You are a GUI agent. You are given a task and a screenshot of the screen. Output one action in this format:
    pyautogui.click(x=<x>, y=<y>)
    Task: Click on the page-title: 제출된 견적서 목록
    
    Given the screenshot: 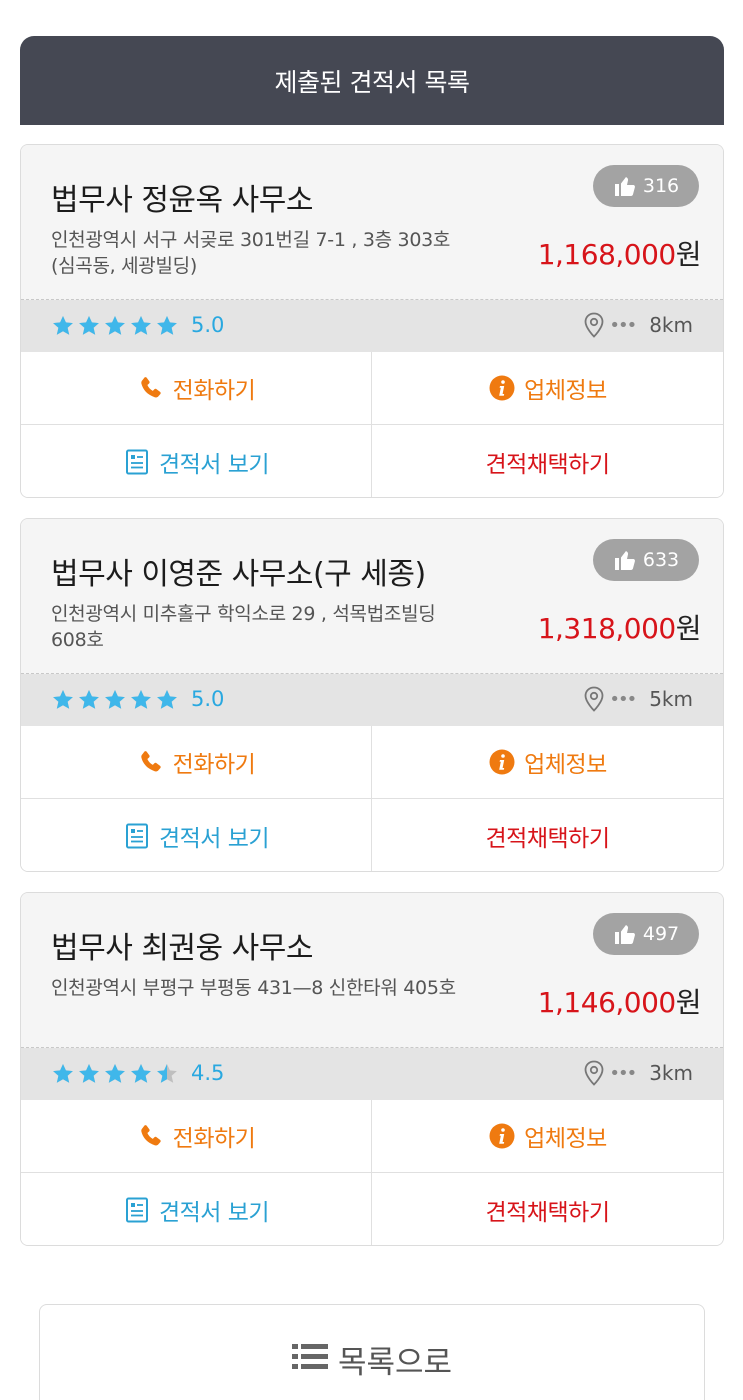 What is the action you would take?
    pyautogui.click(x=372, y=82)
    